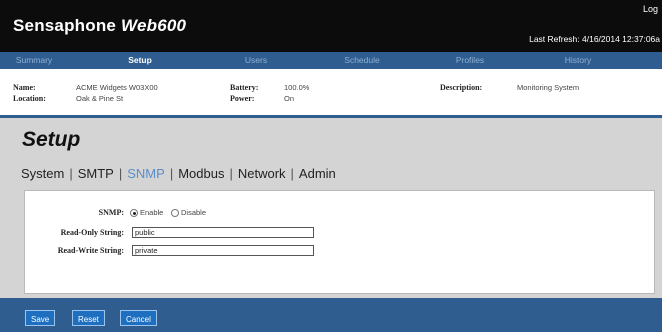  Describe the element at coordinates (134, 213) in the screenshot. I see `snmp-enable-radio` at that location.